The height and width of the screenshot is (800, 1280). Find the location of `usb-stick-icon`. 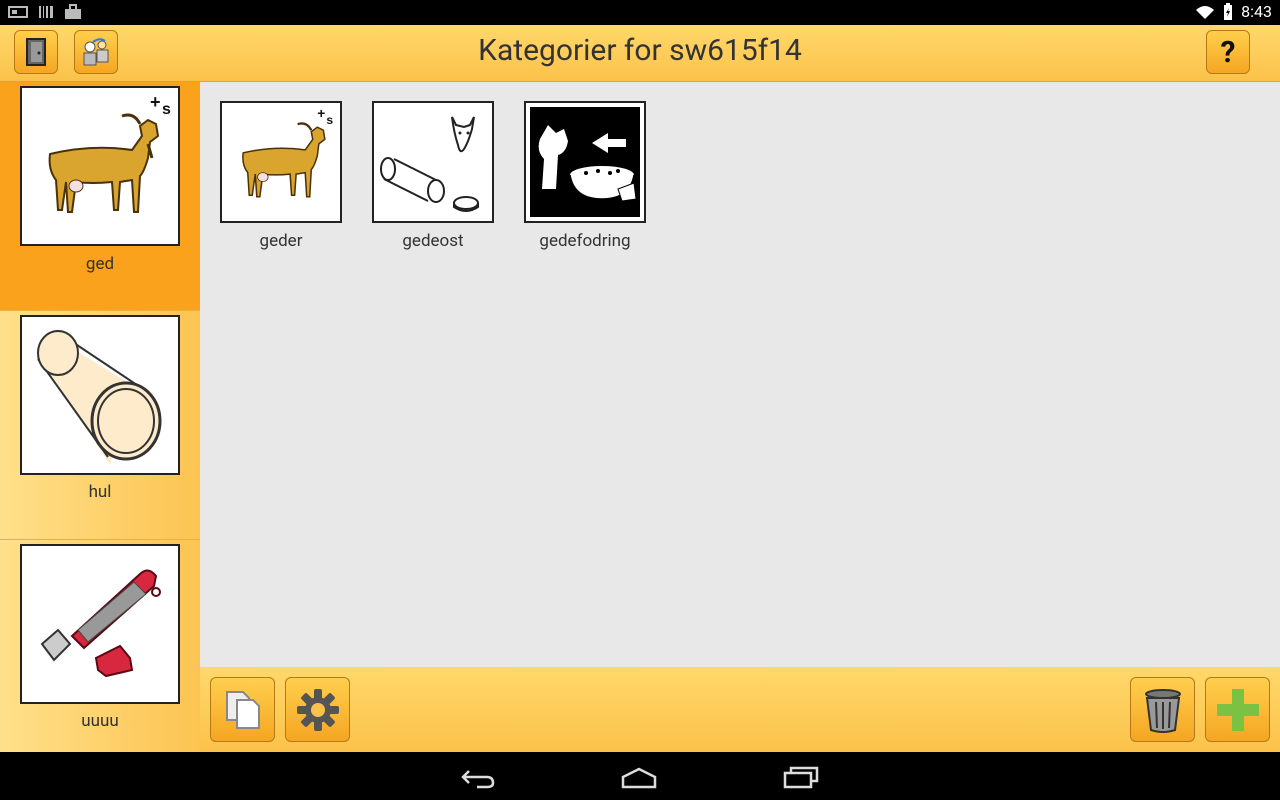

usb-stick-icon is located at coordinates (100, 624).